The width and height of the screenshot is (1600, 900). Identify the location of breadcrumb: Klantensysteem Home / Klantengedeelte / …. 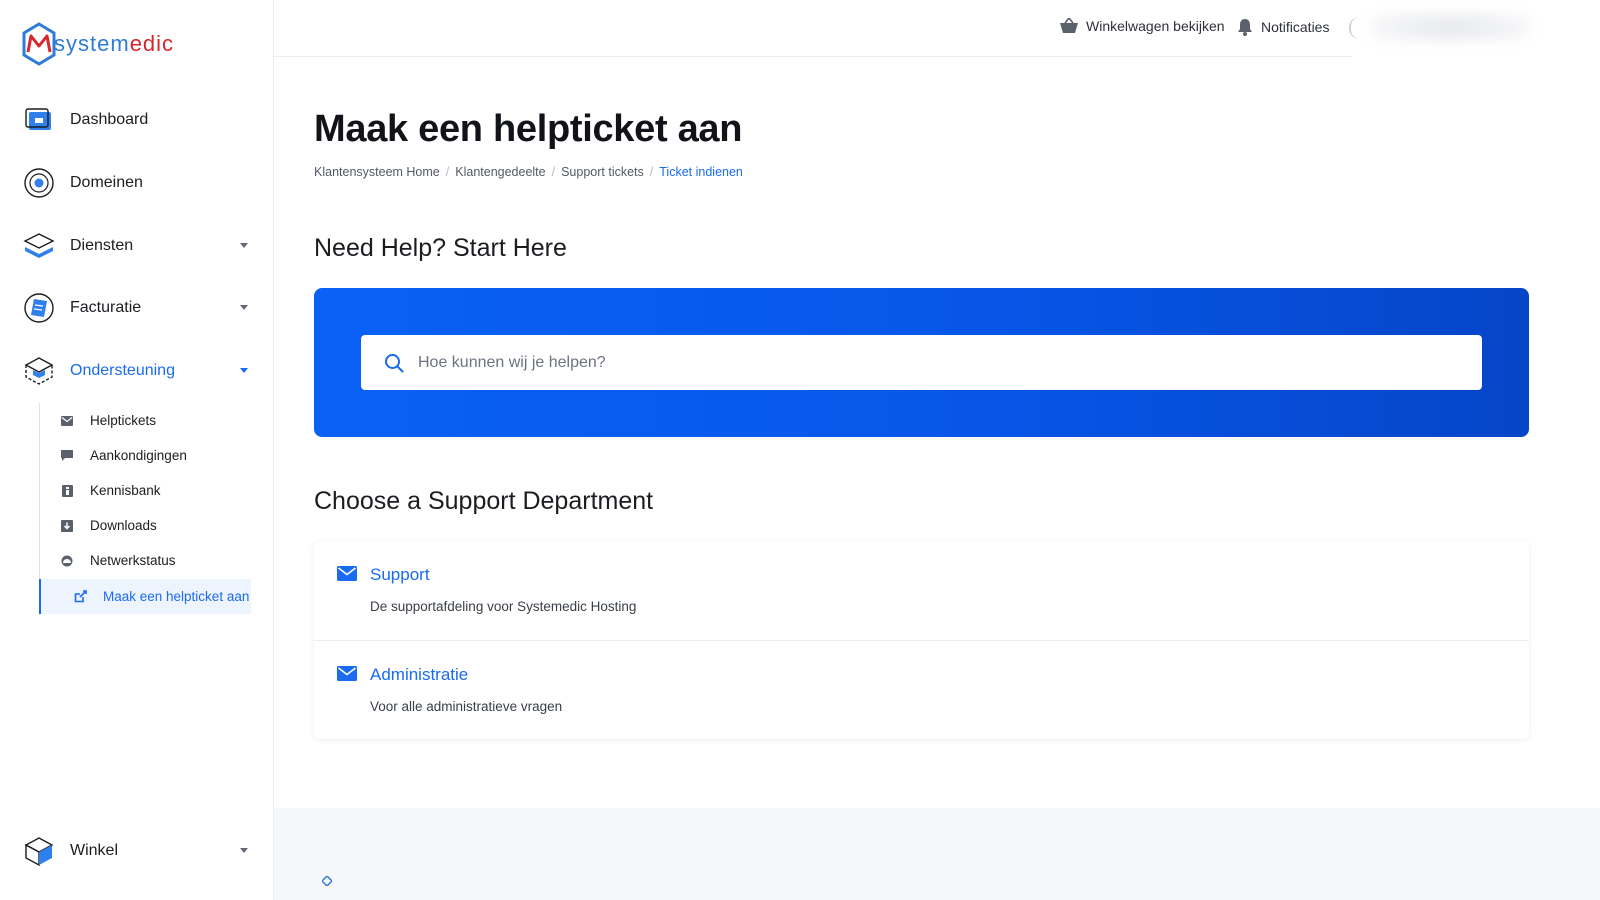
(528, 172).